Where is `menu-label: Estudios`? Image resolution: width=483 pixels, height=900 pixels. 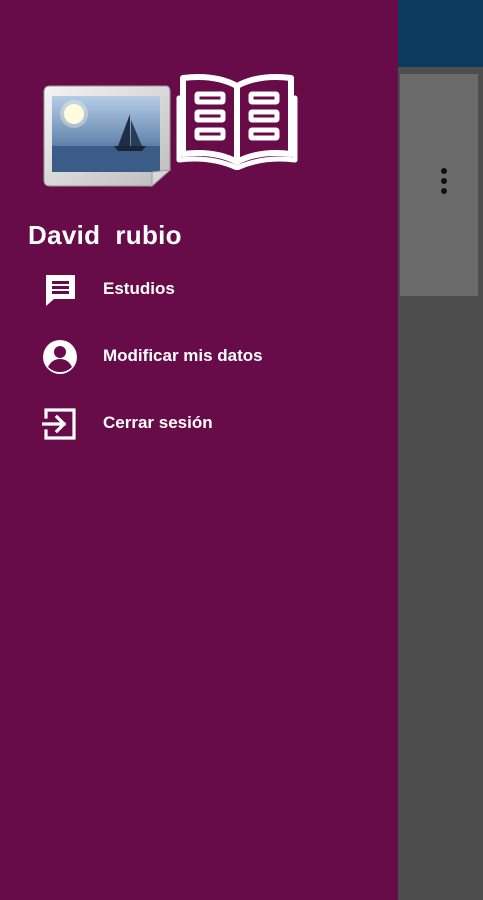 menu-label: Estudios is located at coordinates (139, 288).